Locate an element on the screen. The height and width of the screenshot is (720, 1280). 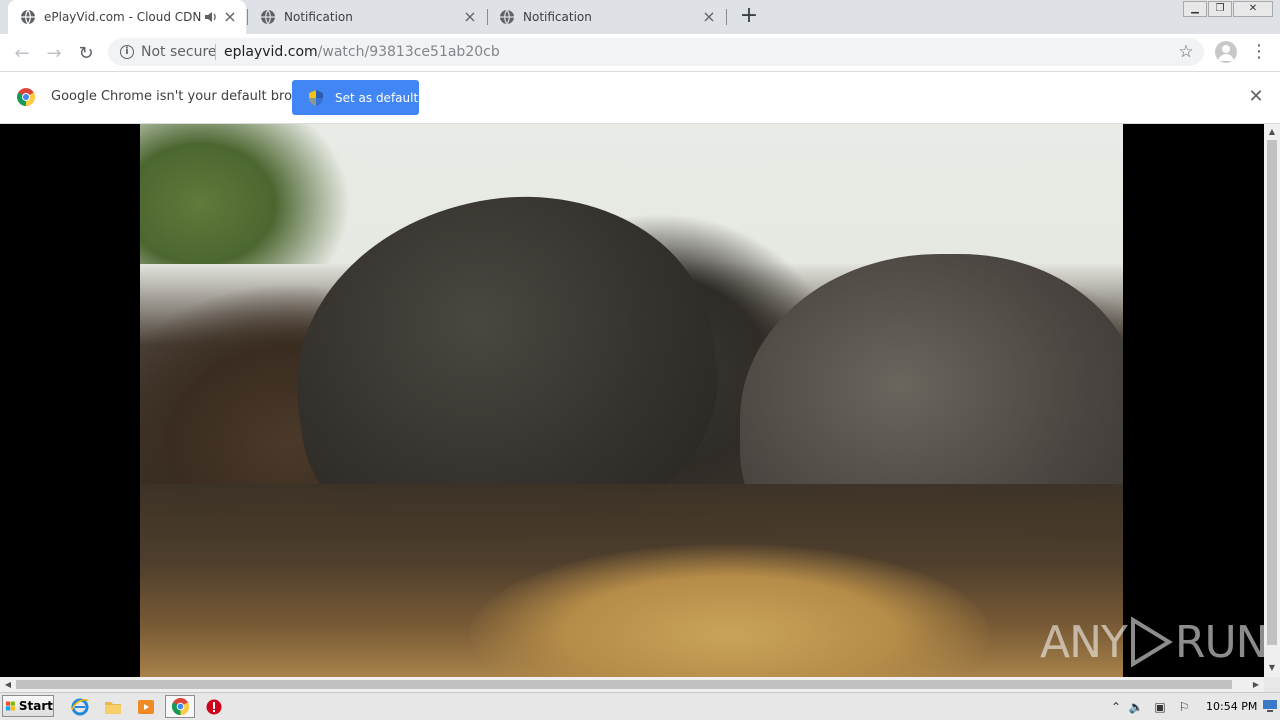
clock: 10:54 PM is located at coordinates (1231, 706).